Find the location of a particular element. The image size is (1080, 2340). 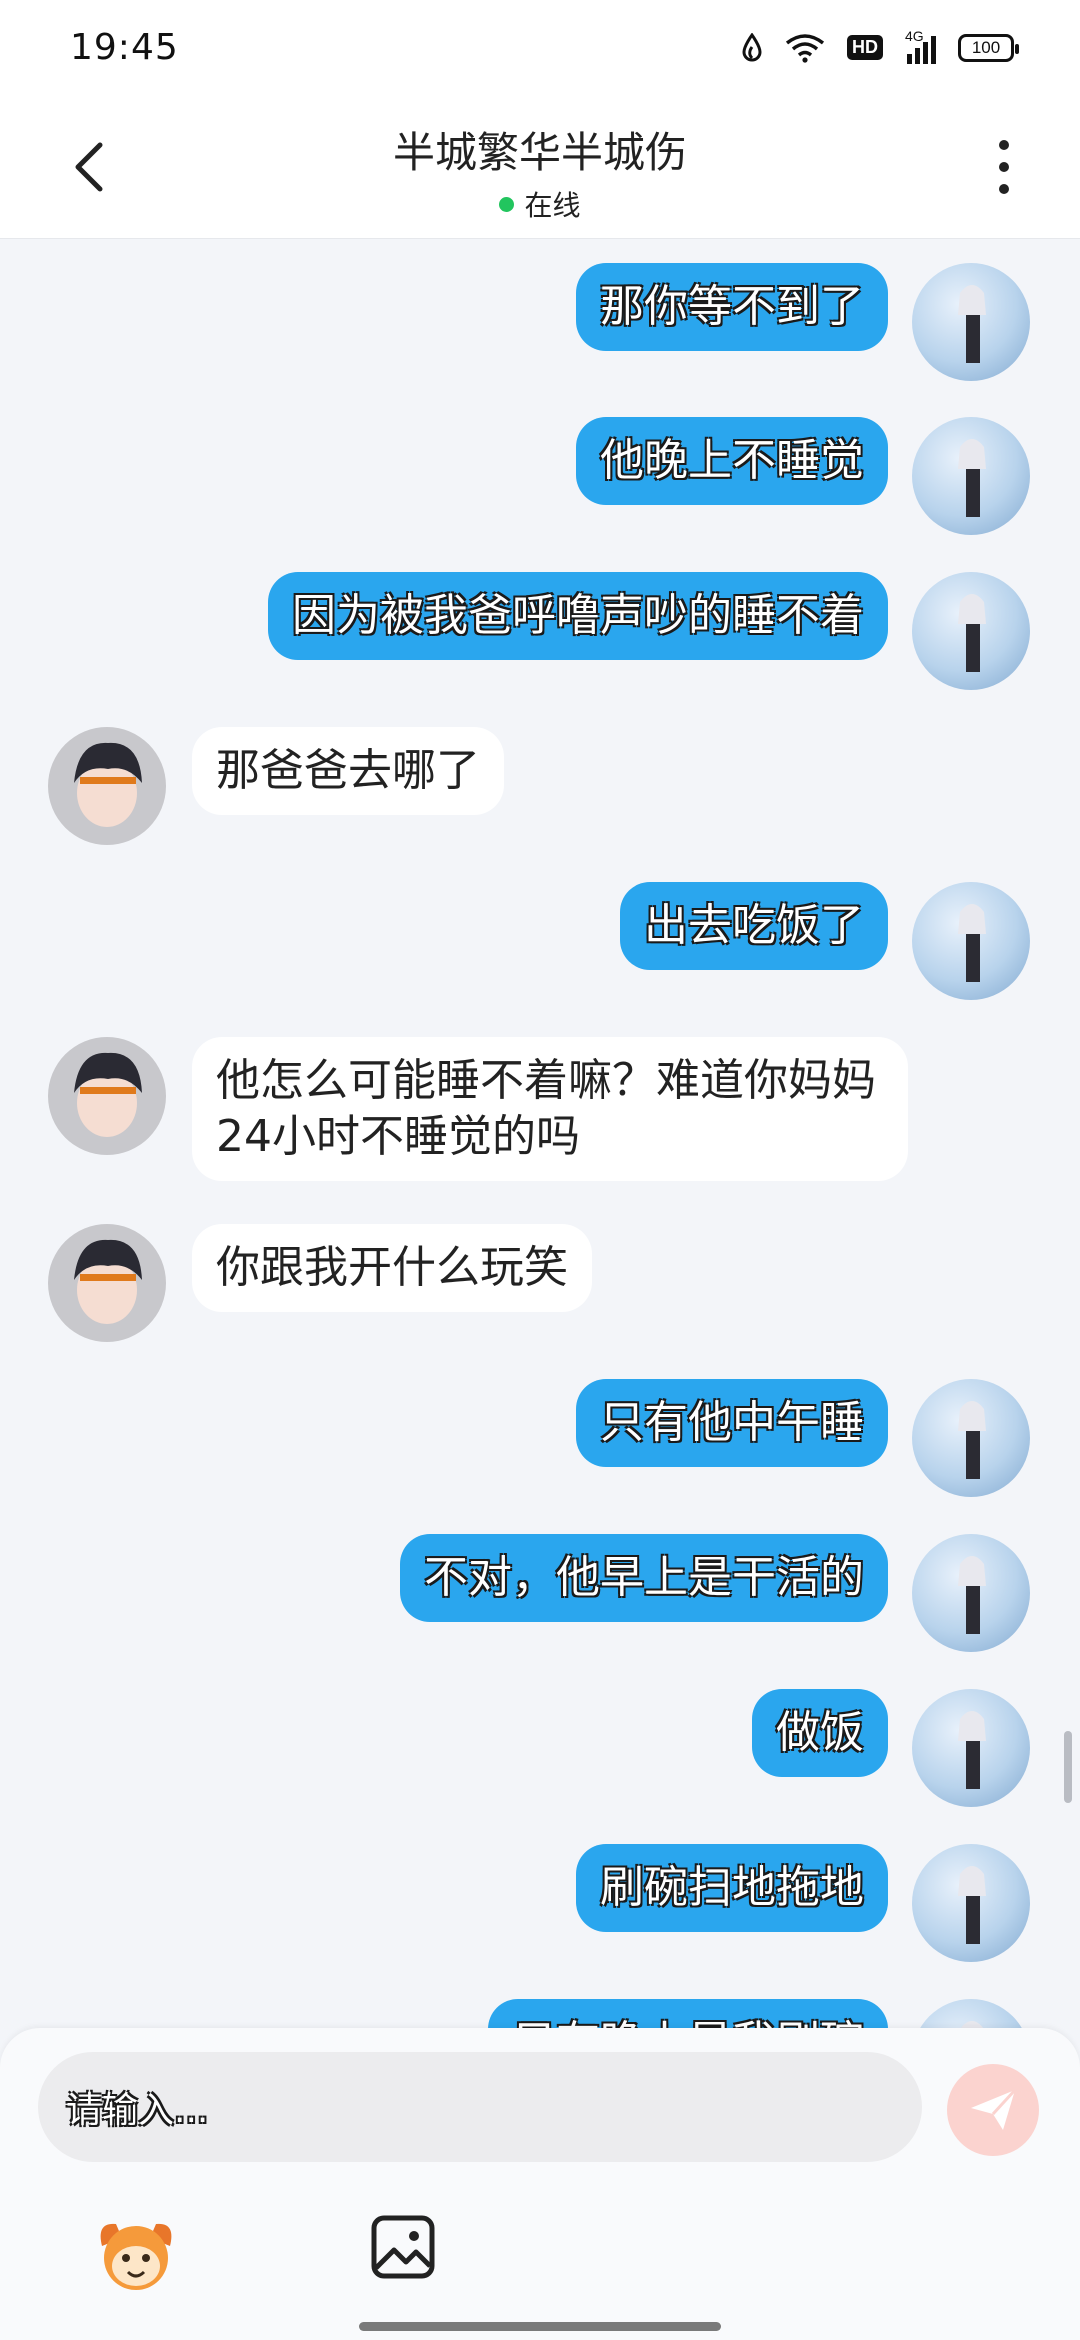

more-vertical-icon is located at coordinates (1004, 167).